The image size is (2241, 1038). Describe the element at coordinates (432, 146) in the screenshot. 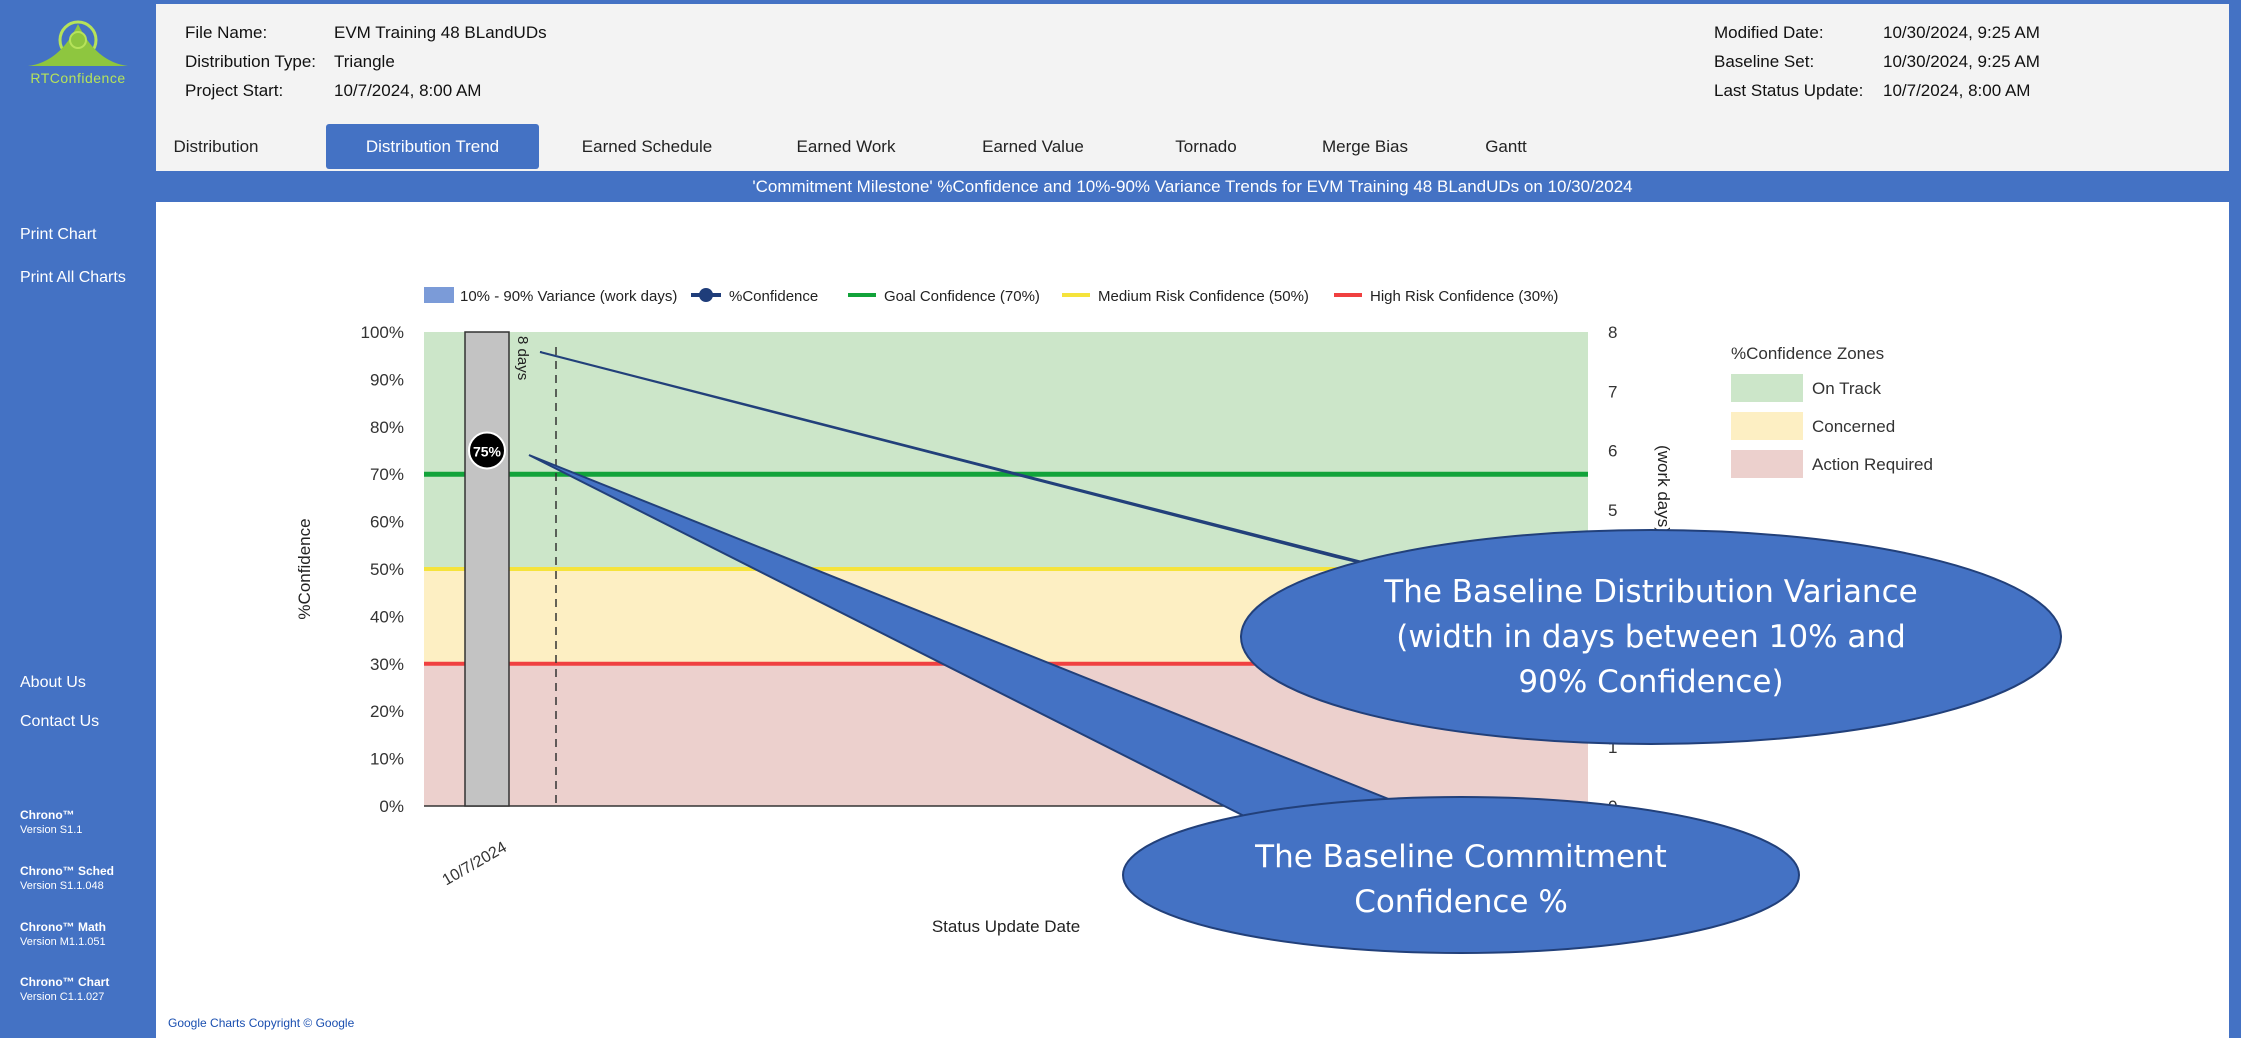

I see `tab-distribution-trend: Distribution Trend` at that location.